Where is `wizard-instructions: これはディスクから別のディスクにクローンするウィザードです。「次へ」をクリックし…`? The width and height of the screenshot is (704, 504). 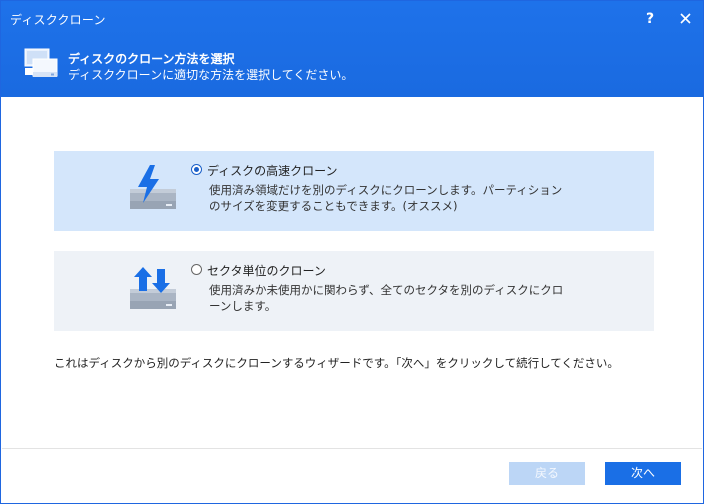 wizard-instructions: これはディスクから別のディスクにクローンするウィザードです。「次へ」をクリックし… is located at coordinates (336, 363).